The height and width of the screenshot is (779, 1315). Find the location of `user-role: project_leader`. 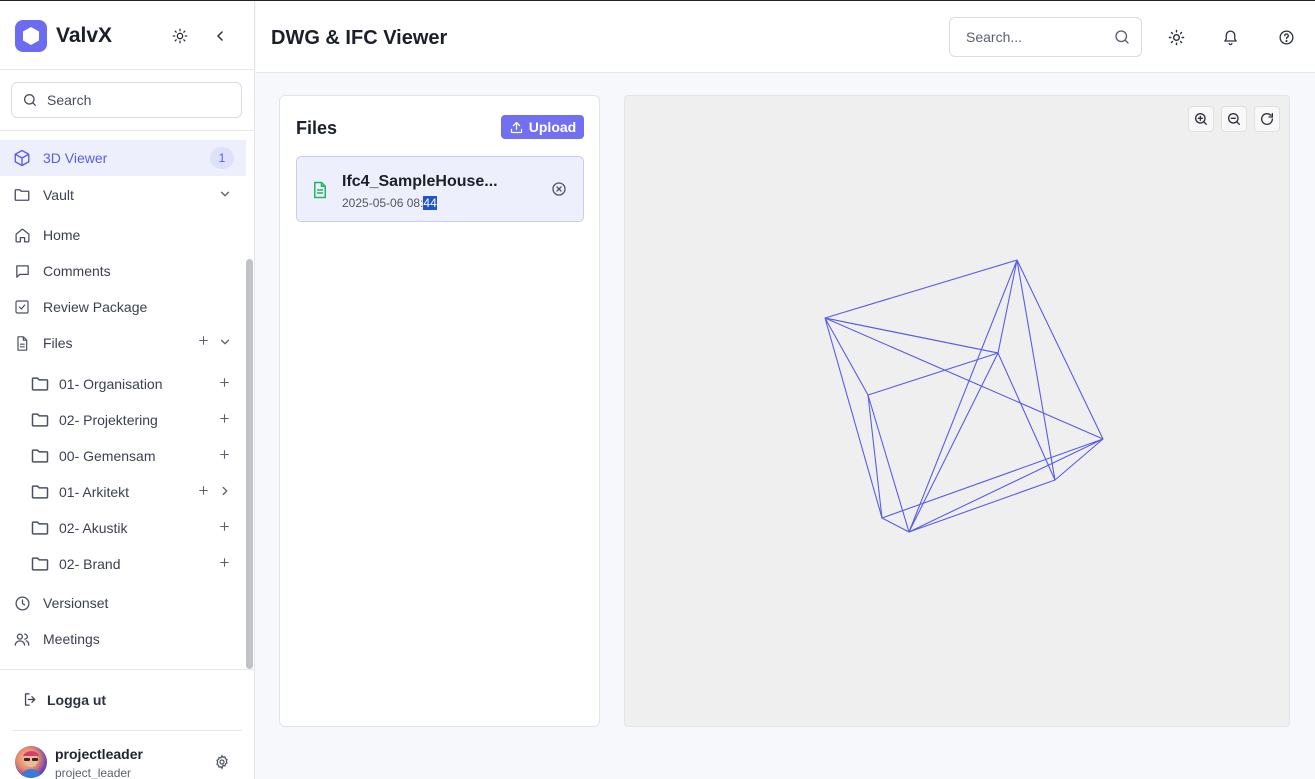

user-role: project_leader is located at coordinates (93, 772).